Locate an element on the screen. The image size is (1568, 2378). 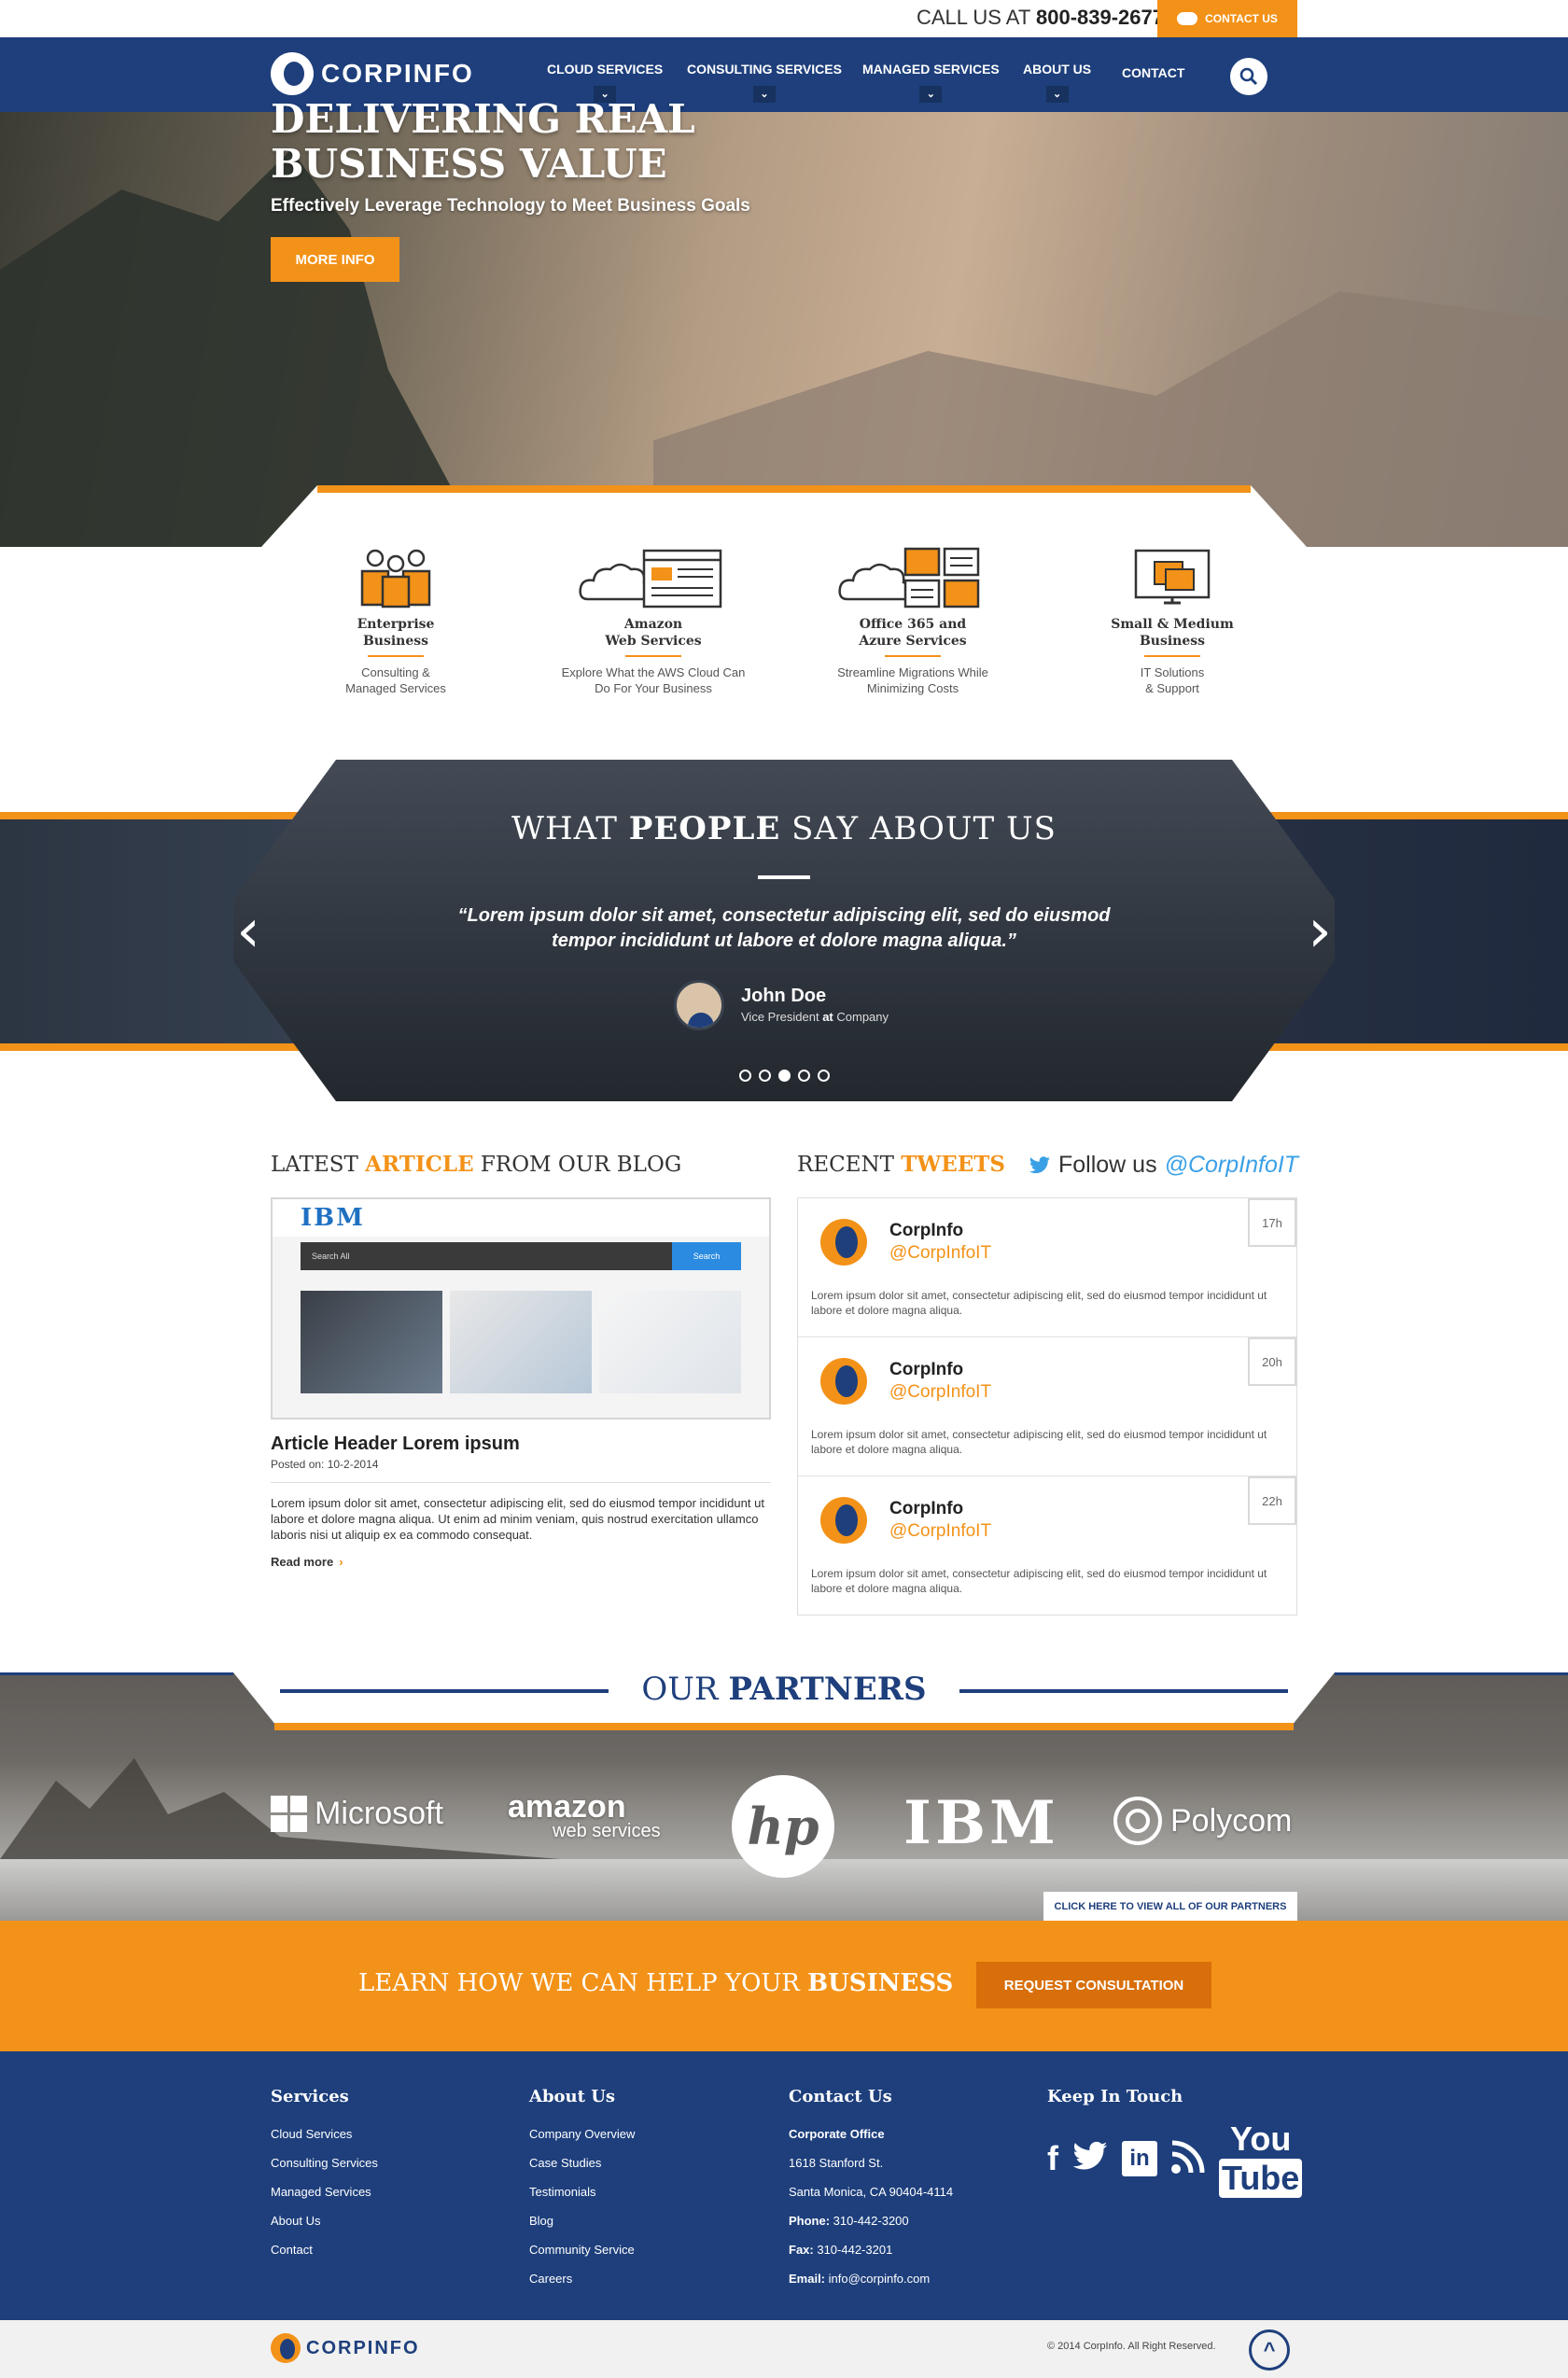
service-description: Minimizing Costs is located at coordinates (912, 688).